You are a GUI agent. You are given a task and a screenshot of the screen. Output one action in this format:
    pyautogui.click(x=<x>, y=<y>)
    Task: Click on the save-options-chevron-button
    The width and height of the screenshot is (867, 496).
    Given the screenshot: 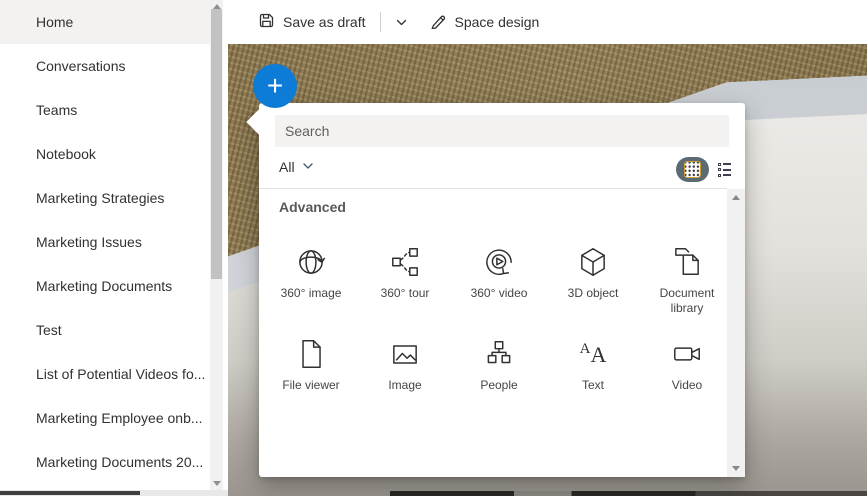 What is the action you would take?
    pyautogui.click(x=401, y=22)
    